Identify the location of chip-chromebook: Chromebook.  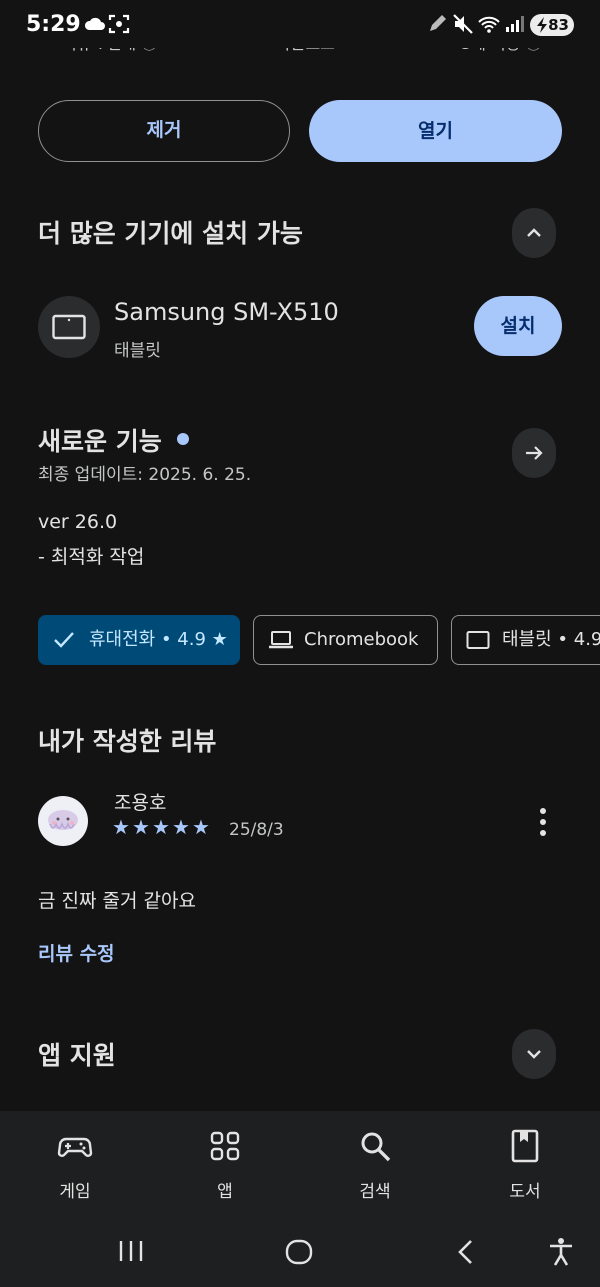
(345, 640).